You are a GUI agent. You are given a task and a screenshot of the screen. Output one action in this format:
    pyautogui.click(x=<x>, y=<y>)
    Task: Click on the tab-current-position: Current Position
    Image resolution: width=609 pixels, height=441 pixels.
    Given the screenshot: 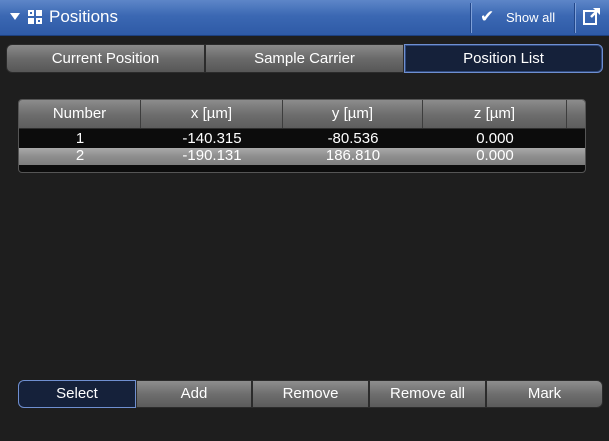 What is the action you would take?
    pyautogui.click(x=105, y=58)
    